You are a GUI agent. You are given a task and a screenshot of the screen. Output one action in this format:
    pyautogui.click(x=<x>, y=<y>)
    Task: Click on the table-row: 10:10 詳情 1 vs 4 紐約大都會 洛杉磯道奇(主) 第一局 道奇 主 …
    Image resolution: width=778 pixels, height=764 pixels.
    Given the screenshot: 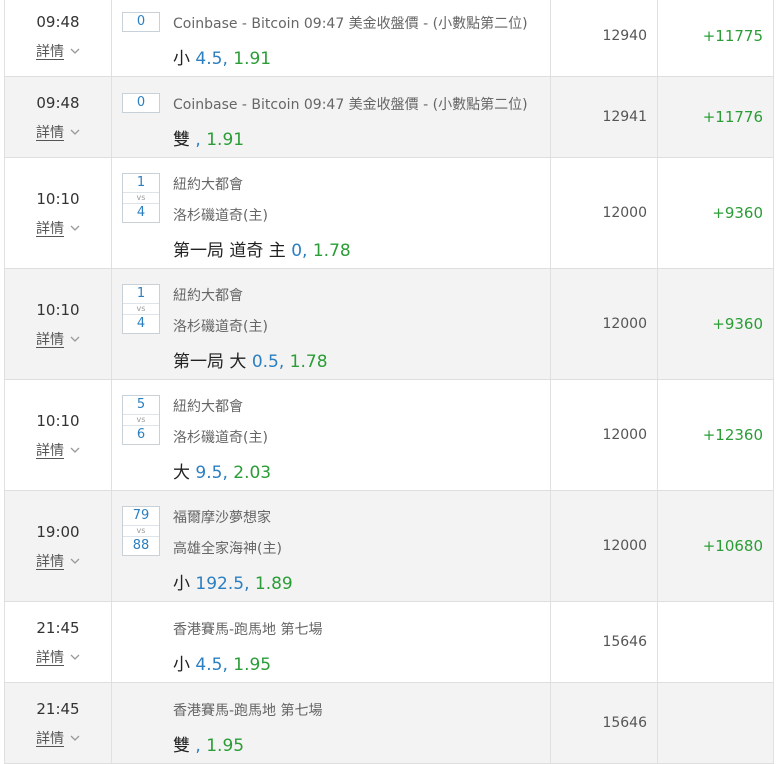 What is the action you would take?
    pyautogui.click(x=389, y=213)
    